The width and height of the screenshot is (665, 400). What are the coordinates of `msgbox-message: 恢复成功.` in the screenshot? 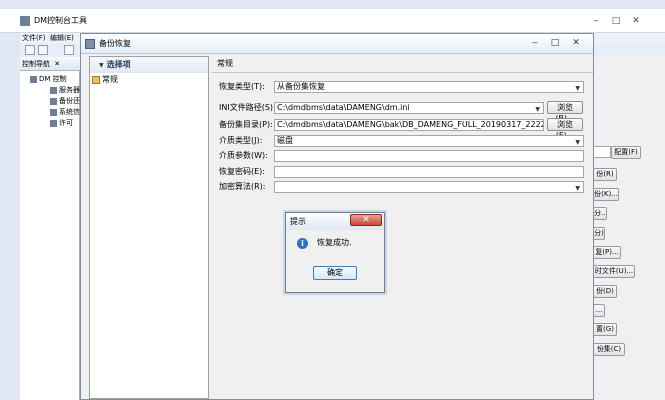 It's located at (334, 242).